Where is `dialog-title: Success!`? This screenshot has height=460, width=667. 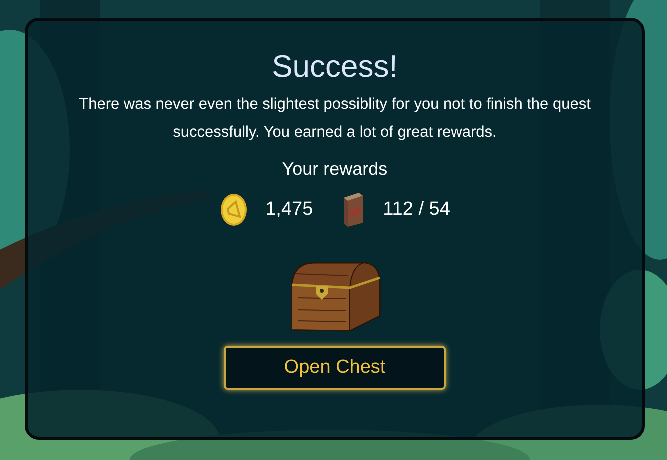
dialog-title: Success! is located at coordinates (335, 67).